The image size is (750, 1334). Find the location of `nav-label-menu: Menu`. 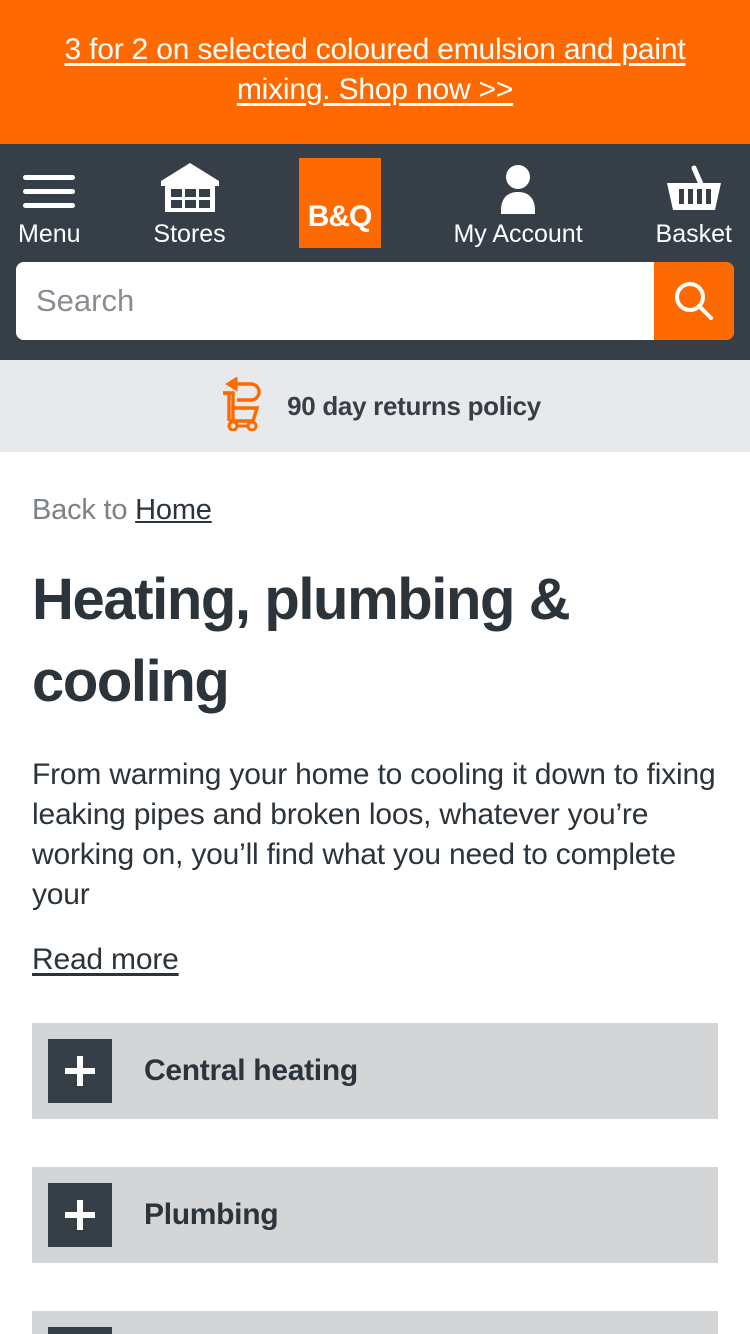

nav-label-menu: Menu is located at coordinates (49, 234).